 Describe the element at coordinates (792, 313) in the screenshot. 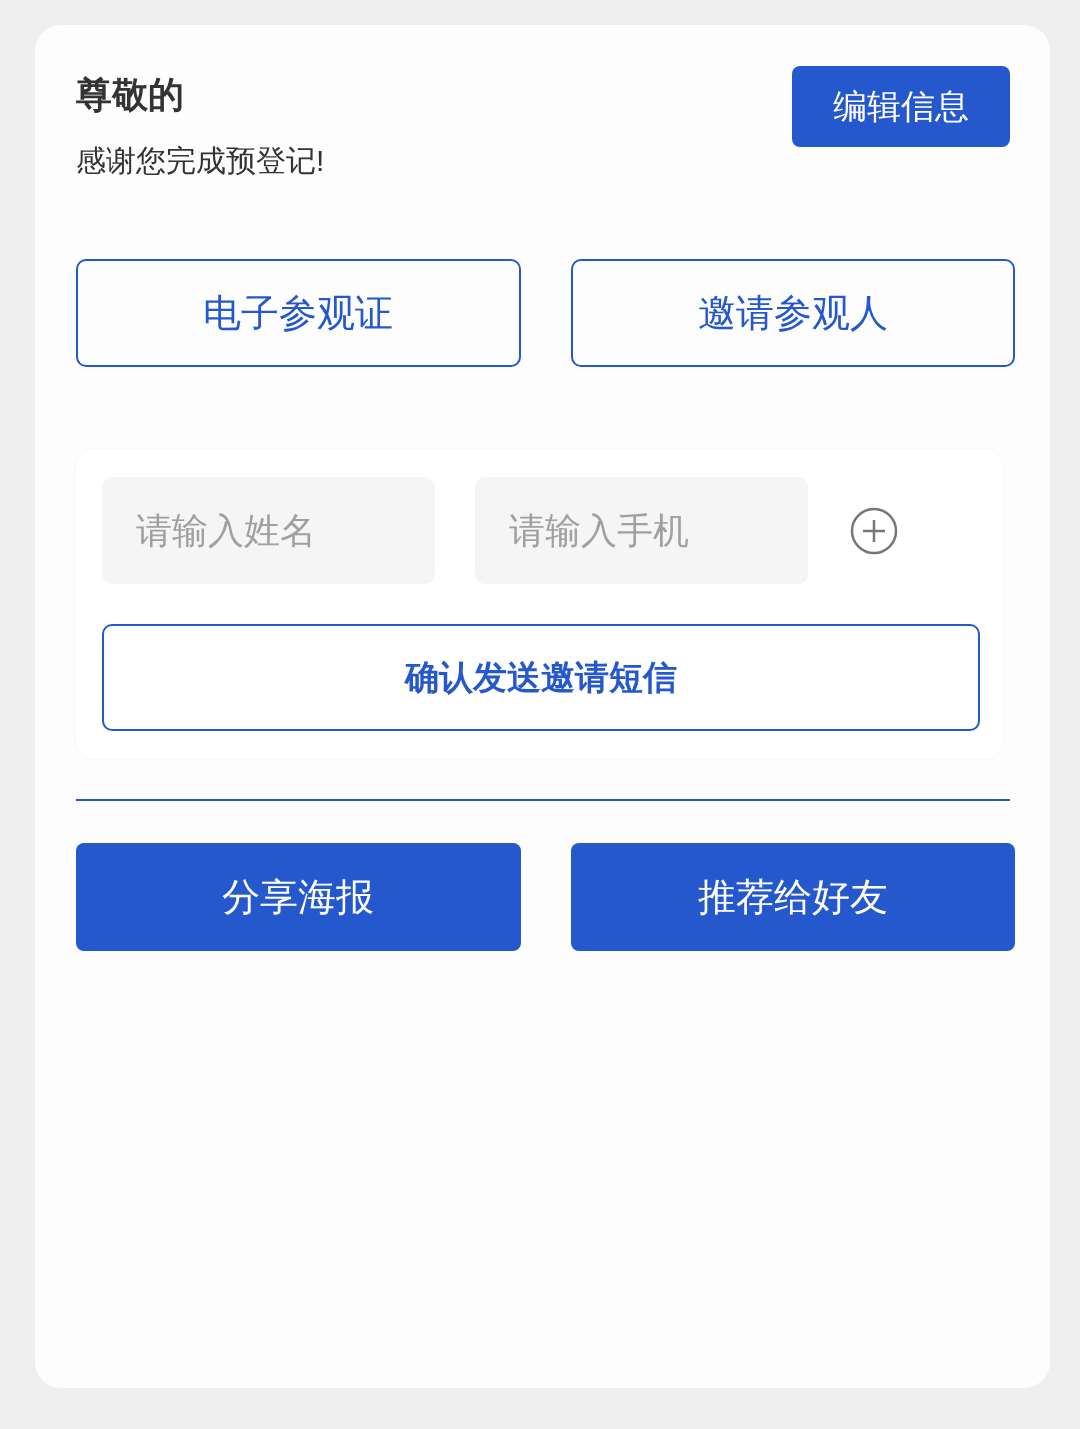

I see `outline-button: 邀请参观人` at that location.